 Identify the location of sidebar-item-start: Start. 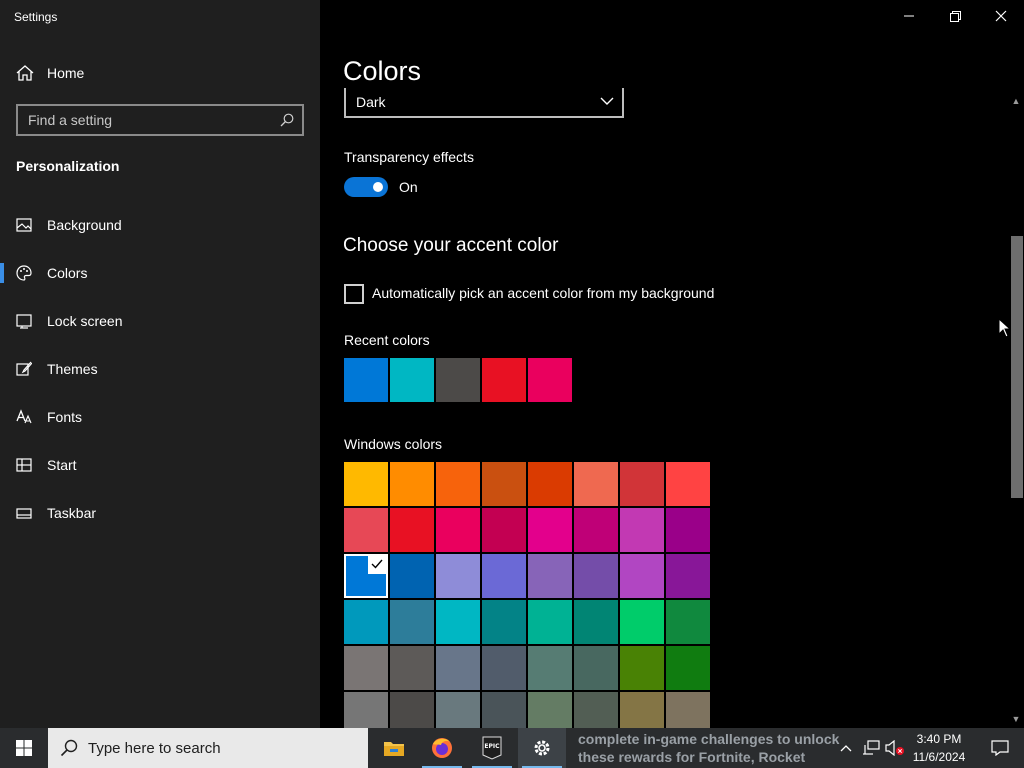
(160, 465).